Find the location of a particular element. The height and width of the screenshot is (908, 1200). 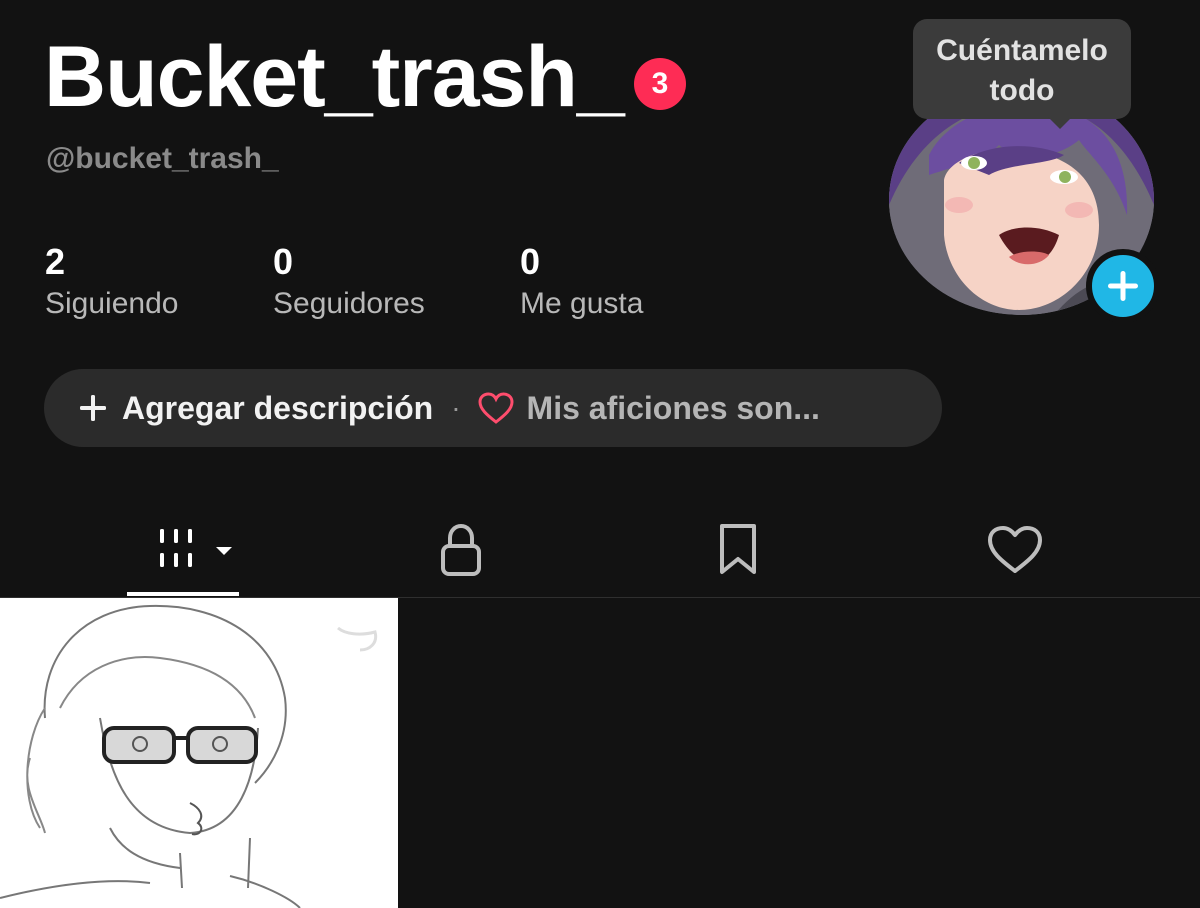

lock-icon is located at coordinates (461, 549).